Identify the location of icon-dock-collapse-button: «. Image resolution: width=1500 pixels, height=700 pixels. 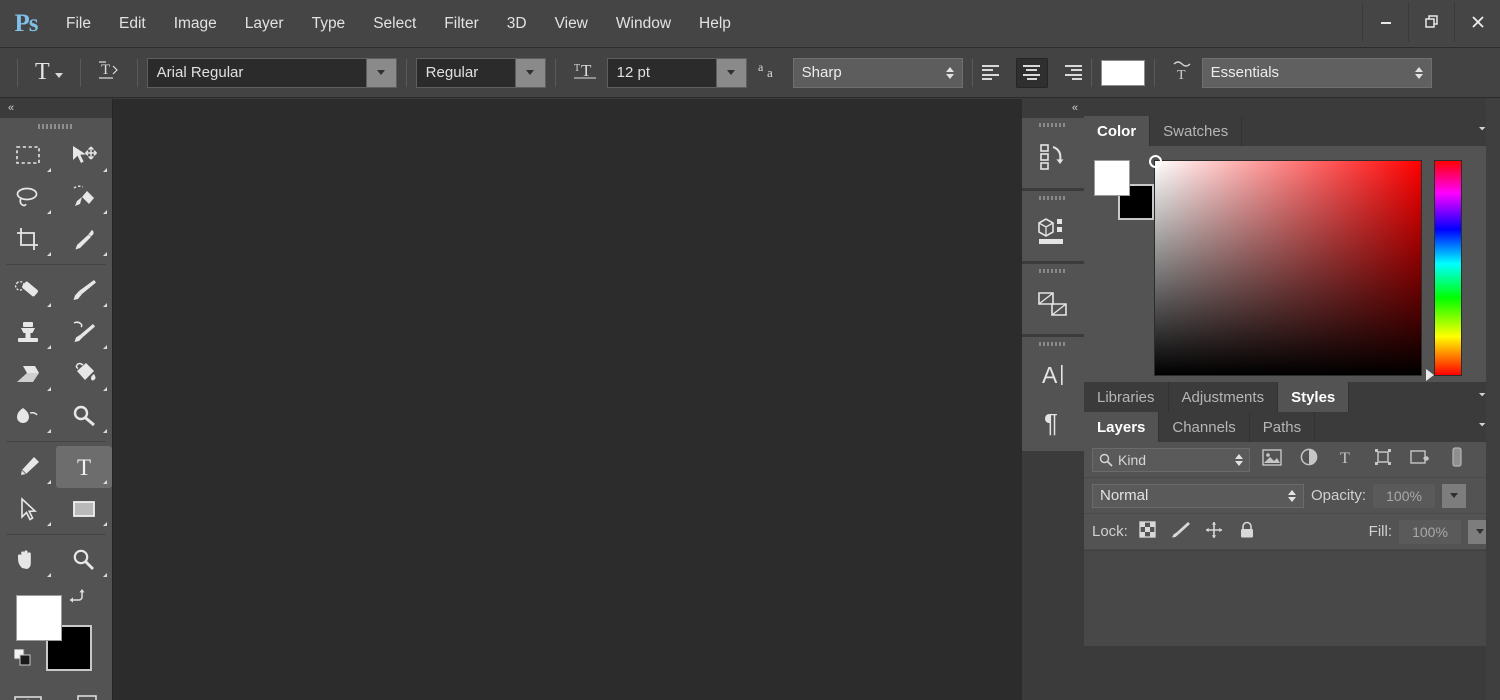
(1053, 108).